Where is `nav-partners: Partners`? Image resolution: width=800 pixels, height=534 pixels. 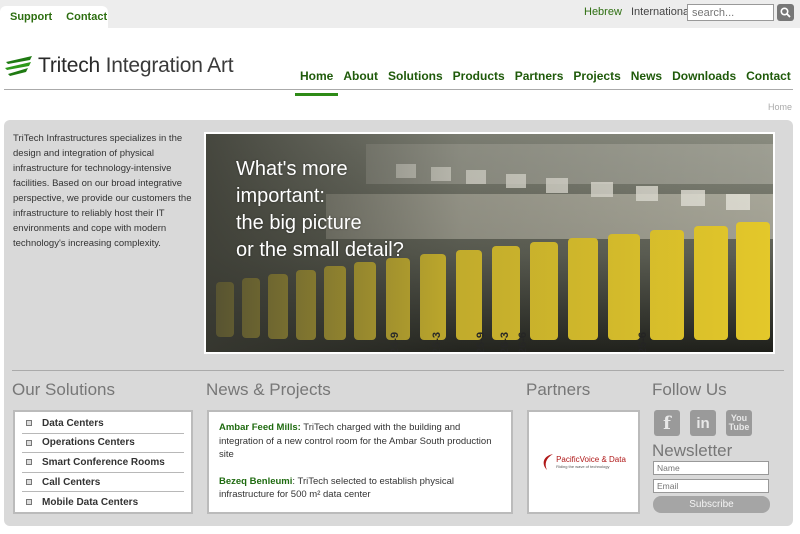 nav-partners: Partners is located at coordinates (539, 81).